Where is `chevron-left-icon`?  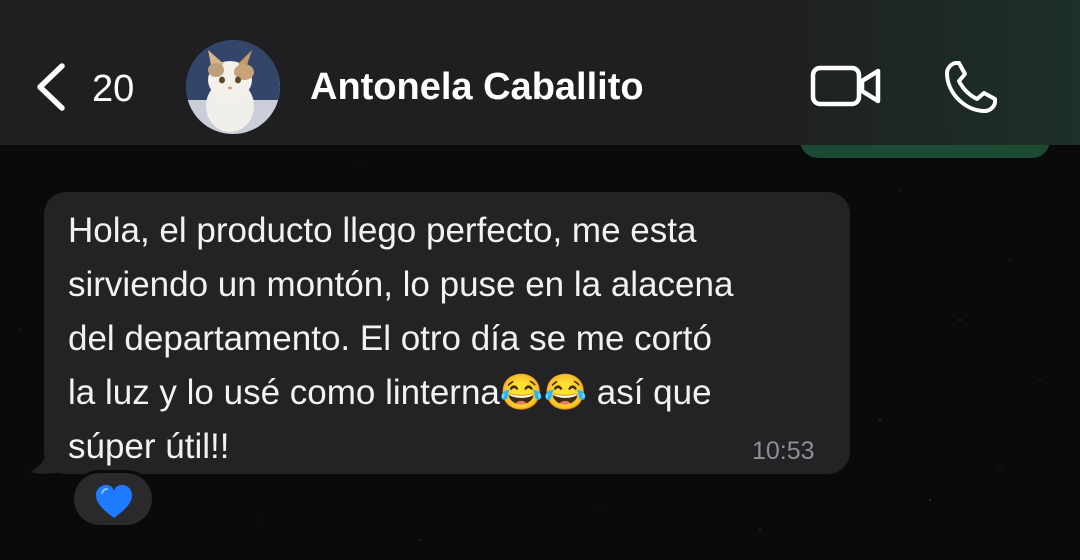 chevron-left-icon is located at coordinates (51, 87).